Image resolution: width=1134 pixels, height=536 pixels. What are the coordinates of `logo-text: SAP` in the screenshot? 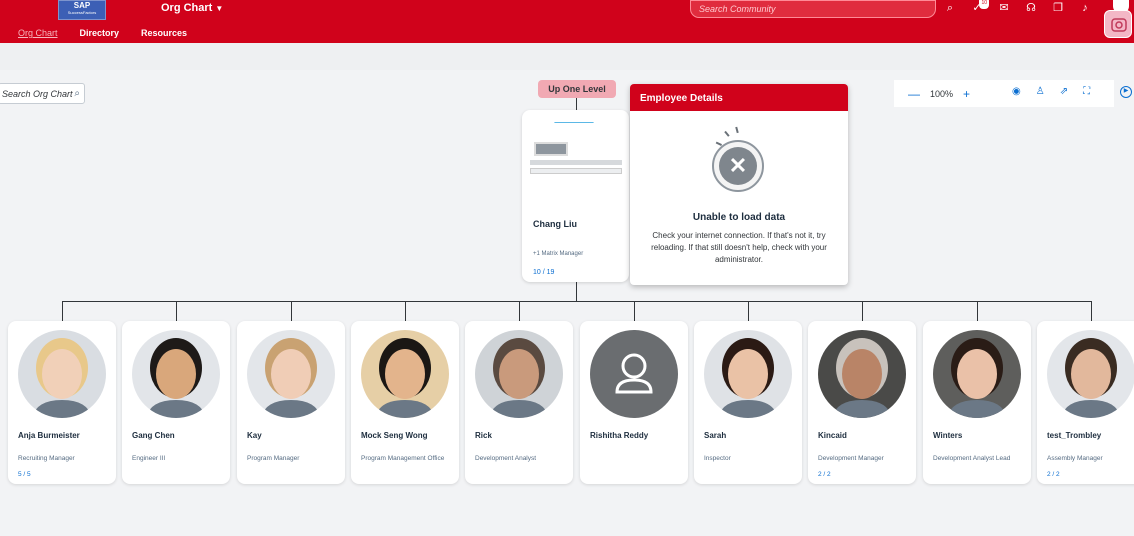 It's located at (82, 5).